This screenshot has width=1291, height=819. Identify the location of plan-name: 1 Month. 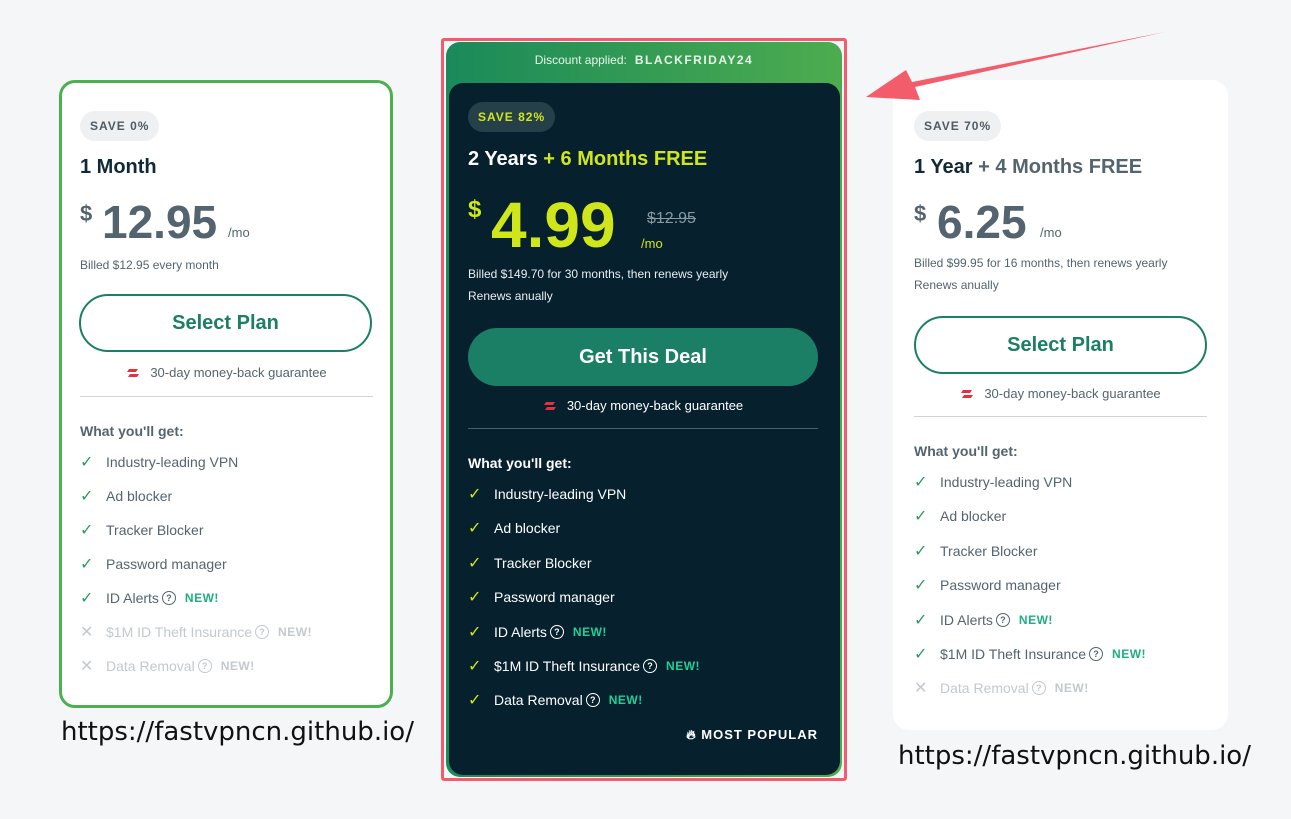
(118, 167).